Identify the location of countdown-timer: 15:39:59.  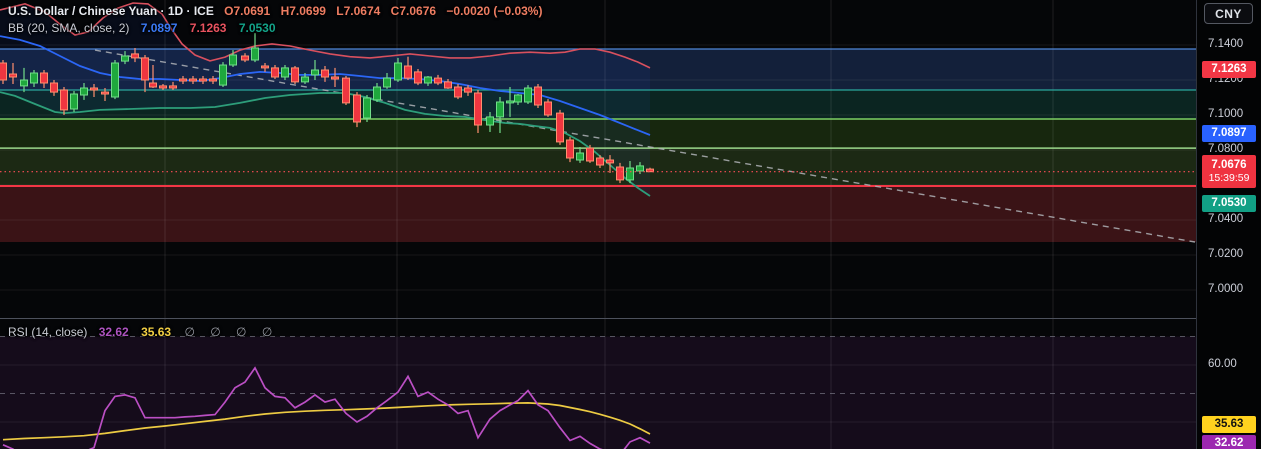
(1229, 178).